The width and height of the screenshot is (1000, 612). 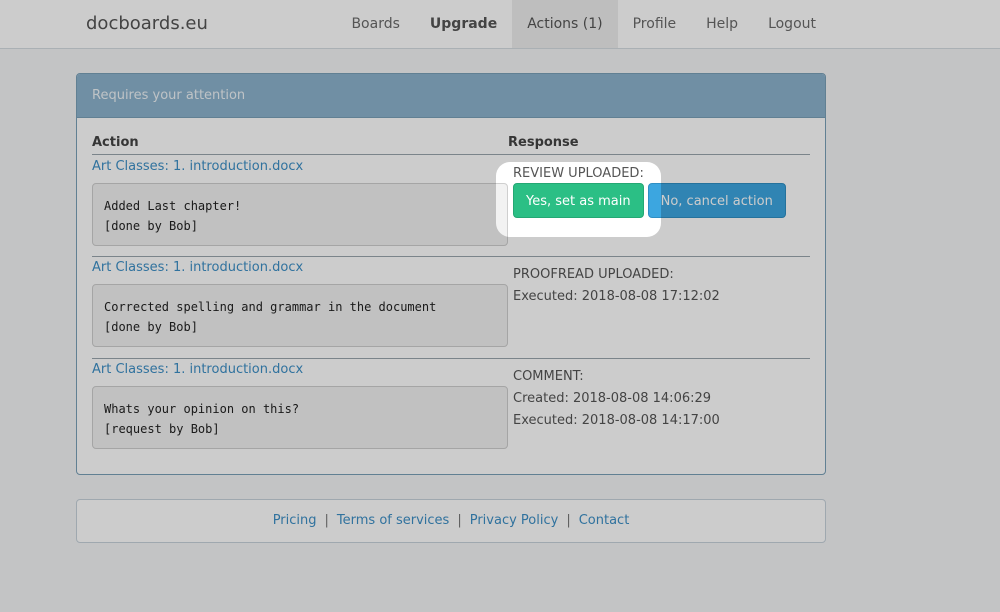 I want to click on action-message: Added Last chapter! [done by Bob], so click(x=300, y=214).